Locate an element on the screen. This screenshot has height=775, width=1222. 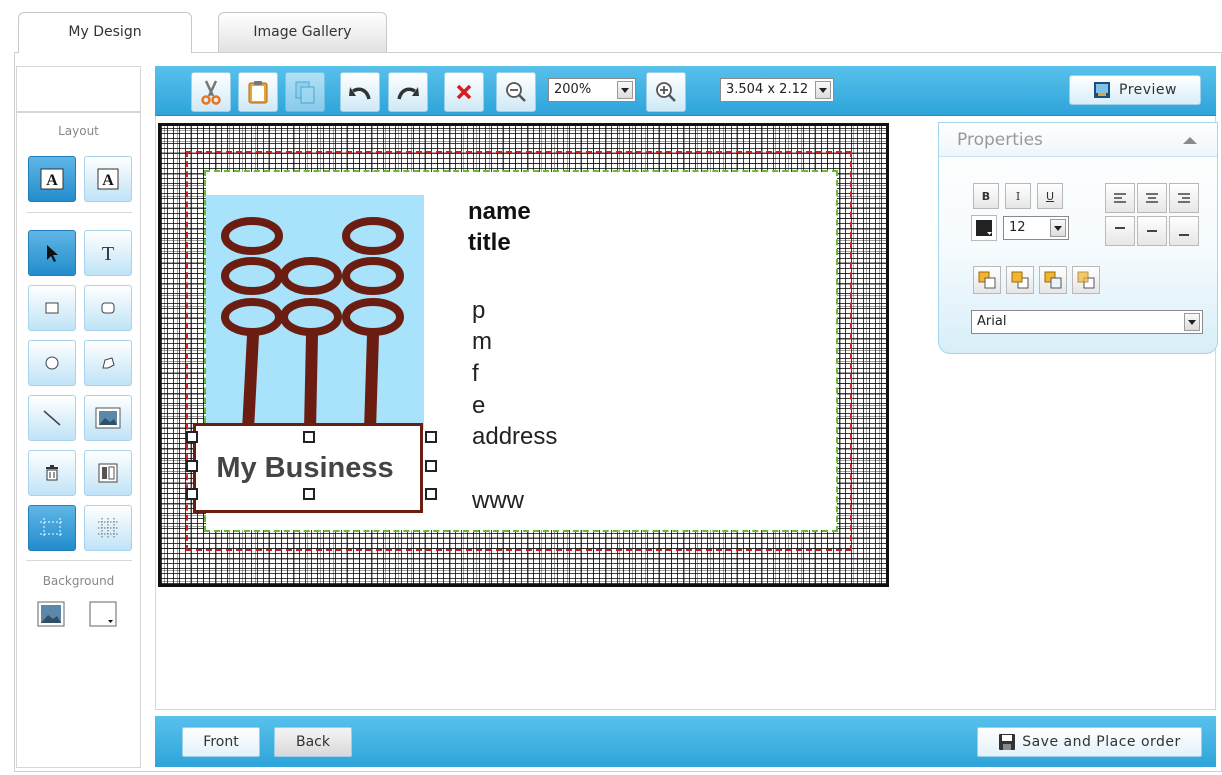
send-backward-button is located at coordinates (1053, 280).